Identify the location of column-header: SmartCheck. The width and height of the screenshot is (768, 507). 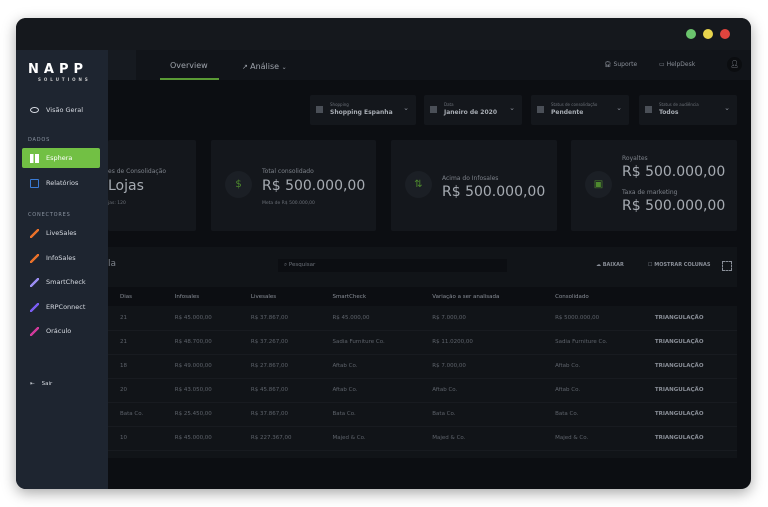
(370, 296).